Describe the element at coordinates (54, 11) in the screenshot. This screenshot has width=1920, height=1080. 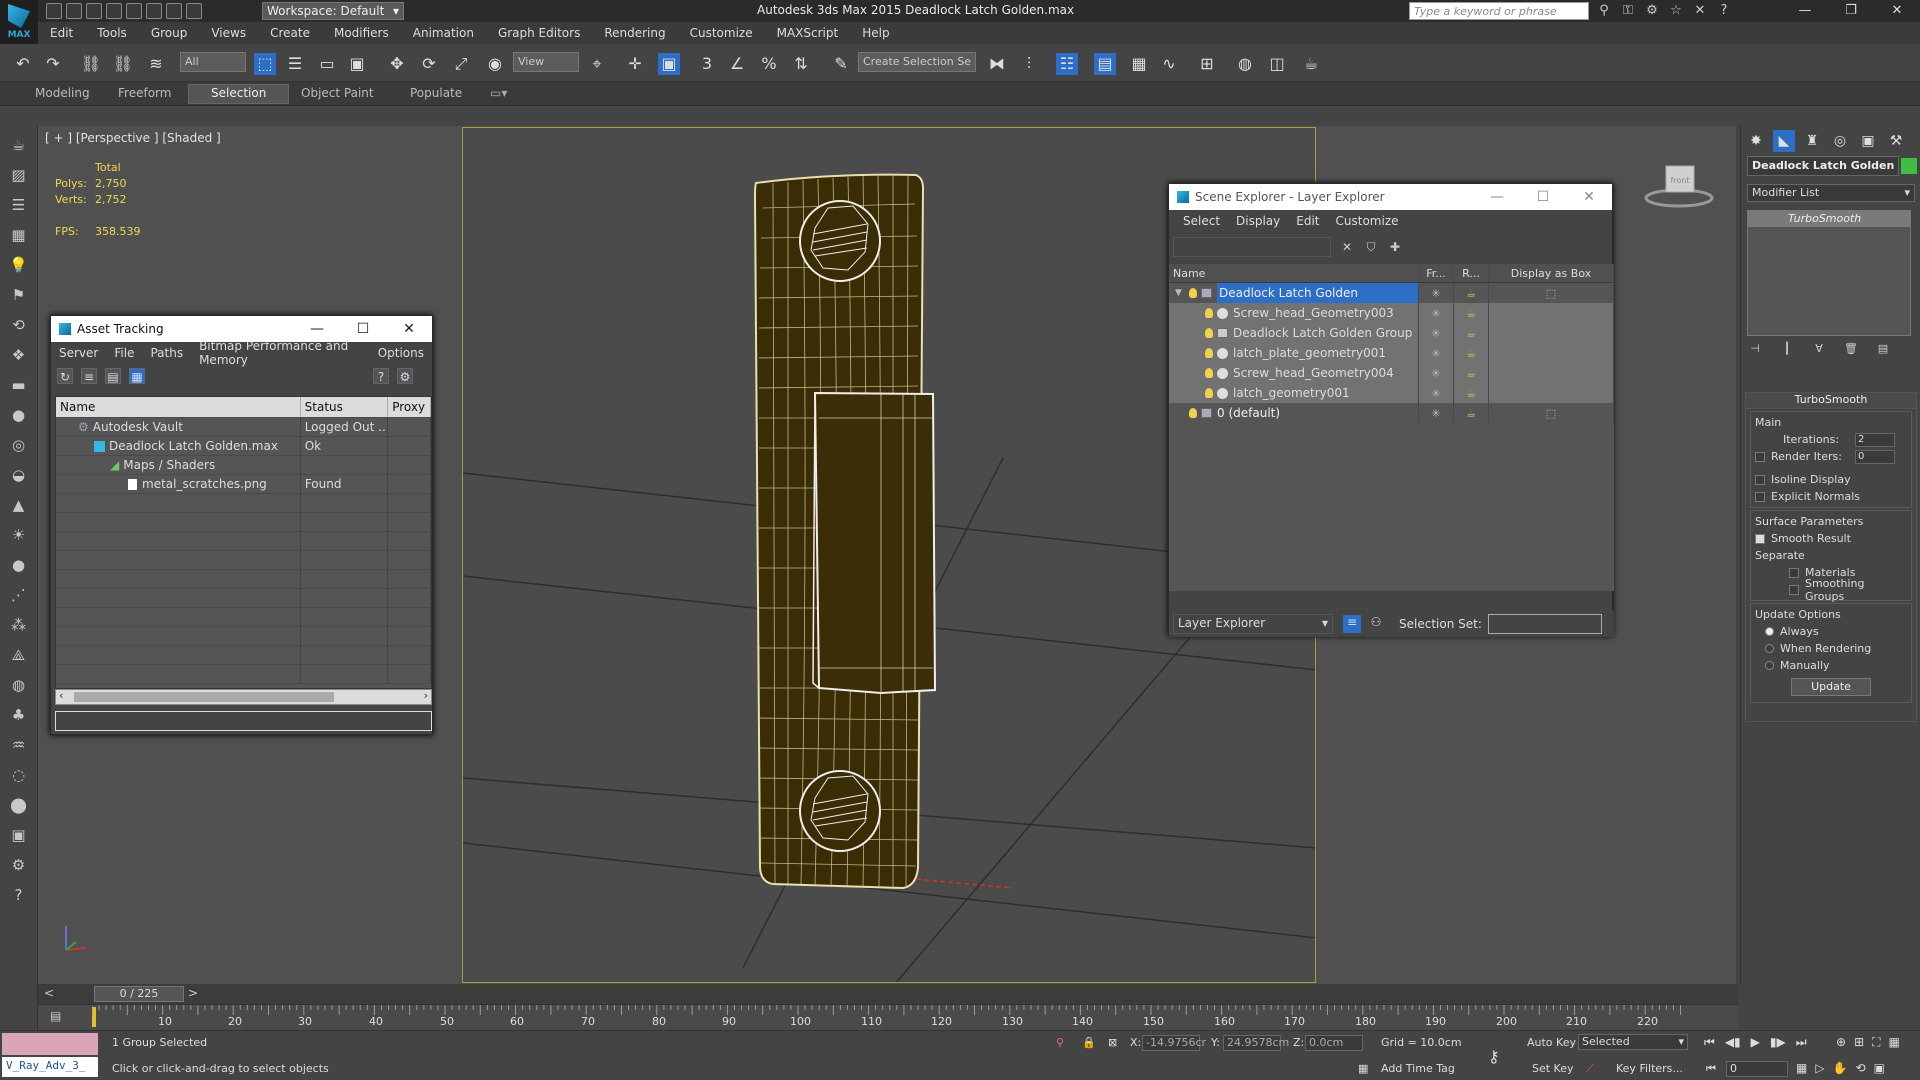
I see `new-icon` at that location.